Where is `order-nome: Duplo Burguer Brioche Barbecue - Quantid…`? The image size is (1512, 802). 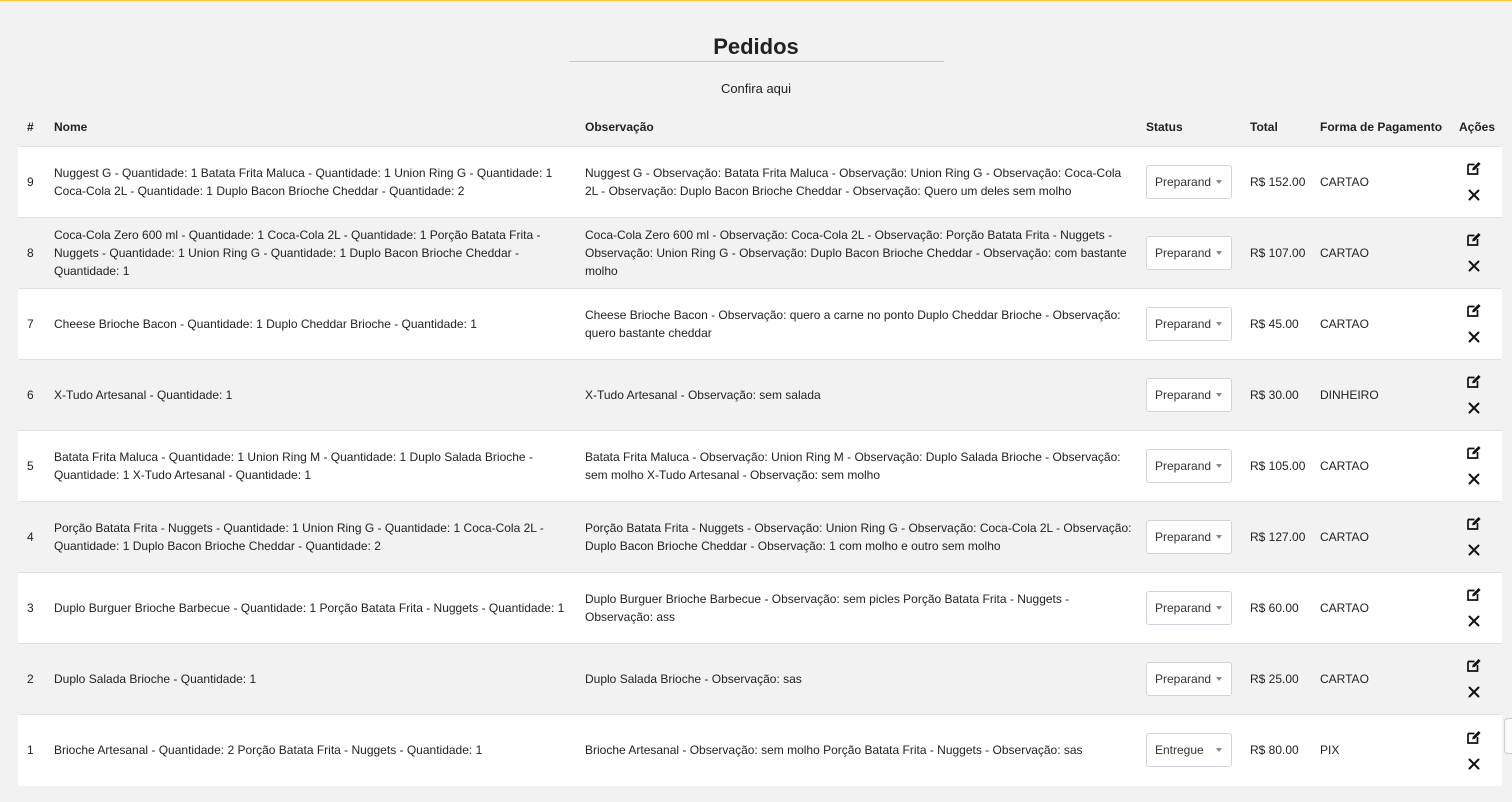
order-nome: Duplo Burguer Brioche Barbecue - Quantid… is located at coordinates (310, 607).